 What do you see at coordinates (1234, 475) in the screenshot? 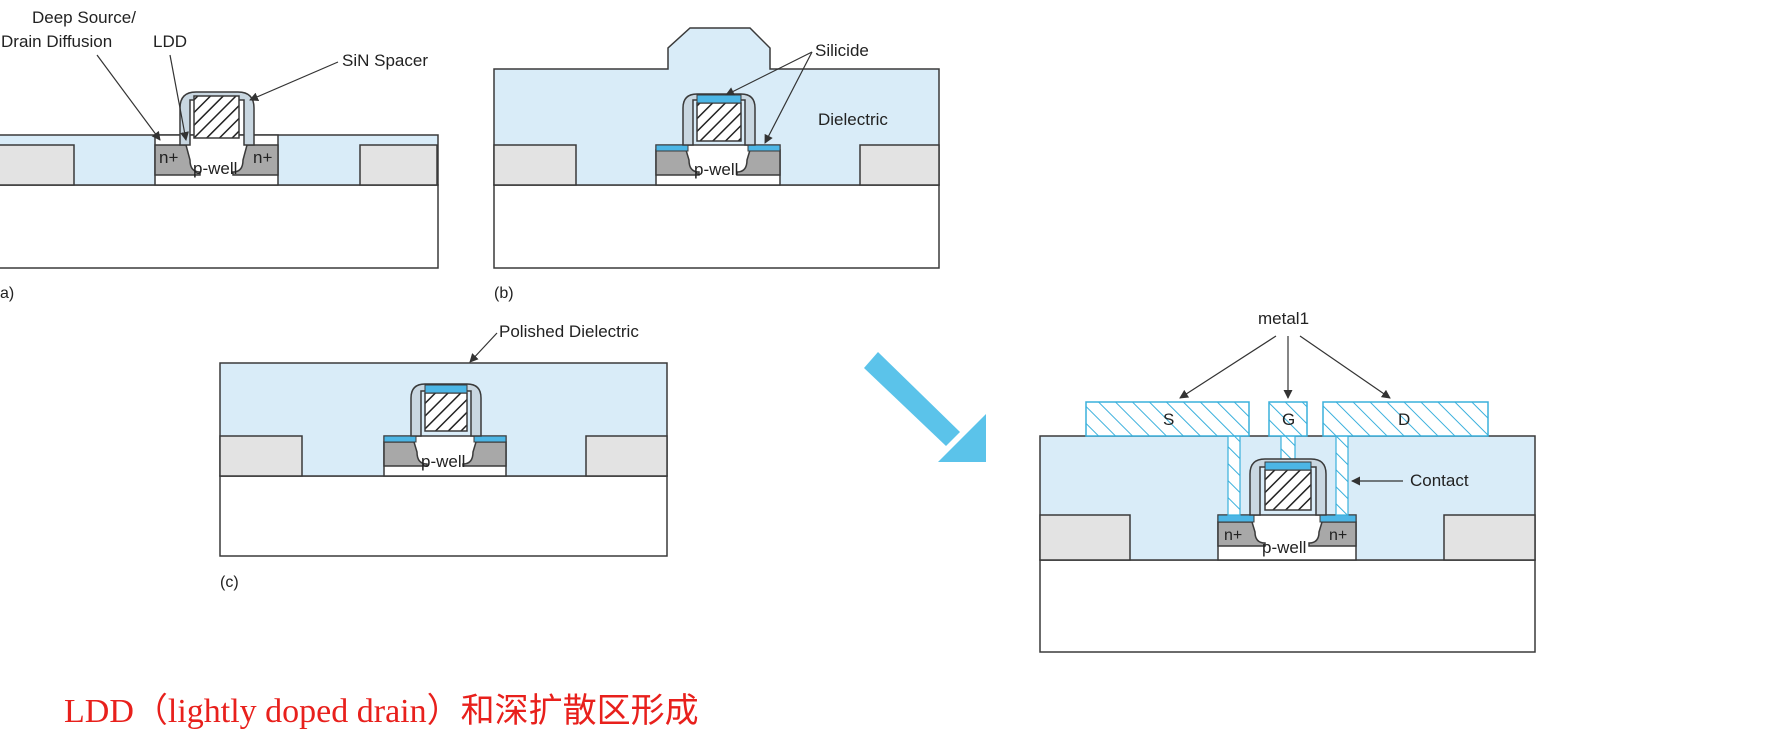
I see `contact-source` at bounding box center [1234, 475].